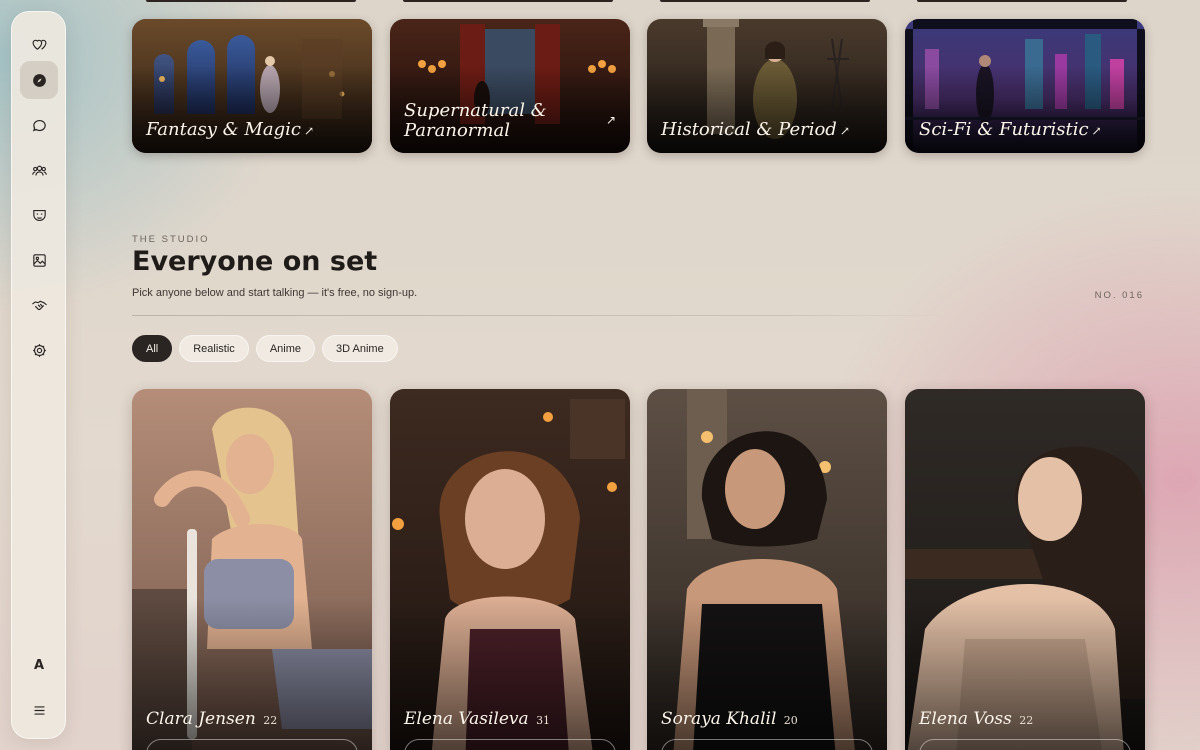 The image size is (1200, 750). I want to click on character-name: Elena Voss 22, so click(976, 719).